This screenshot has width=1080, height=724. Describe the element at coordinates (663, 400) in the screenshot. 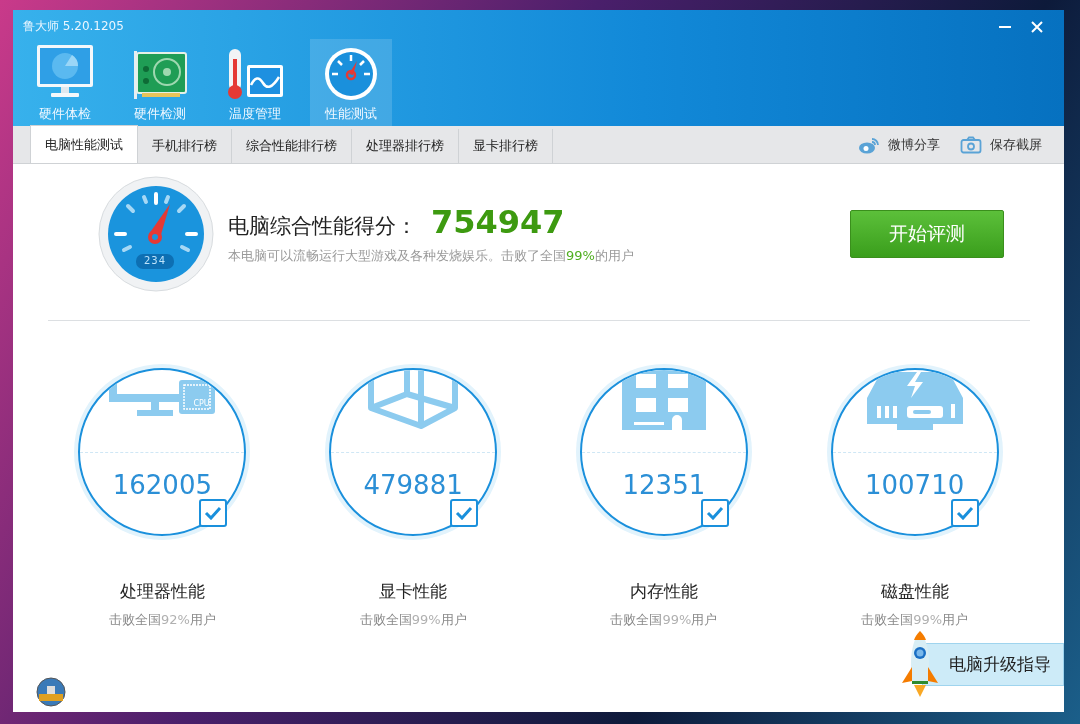

I see `memory-chip-icon` at that location.